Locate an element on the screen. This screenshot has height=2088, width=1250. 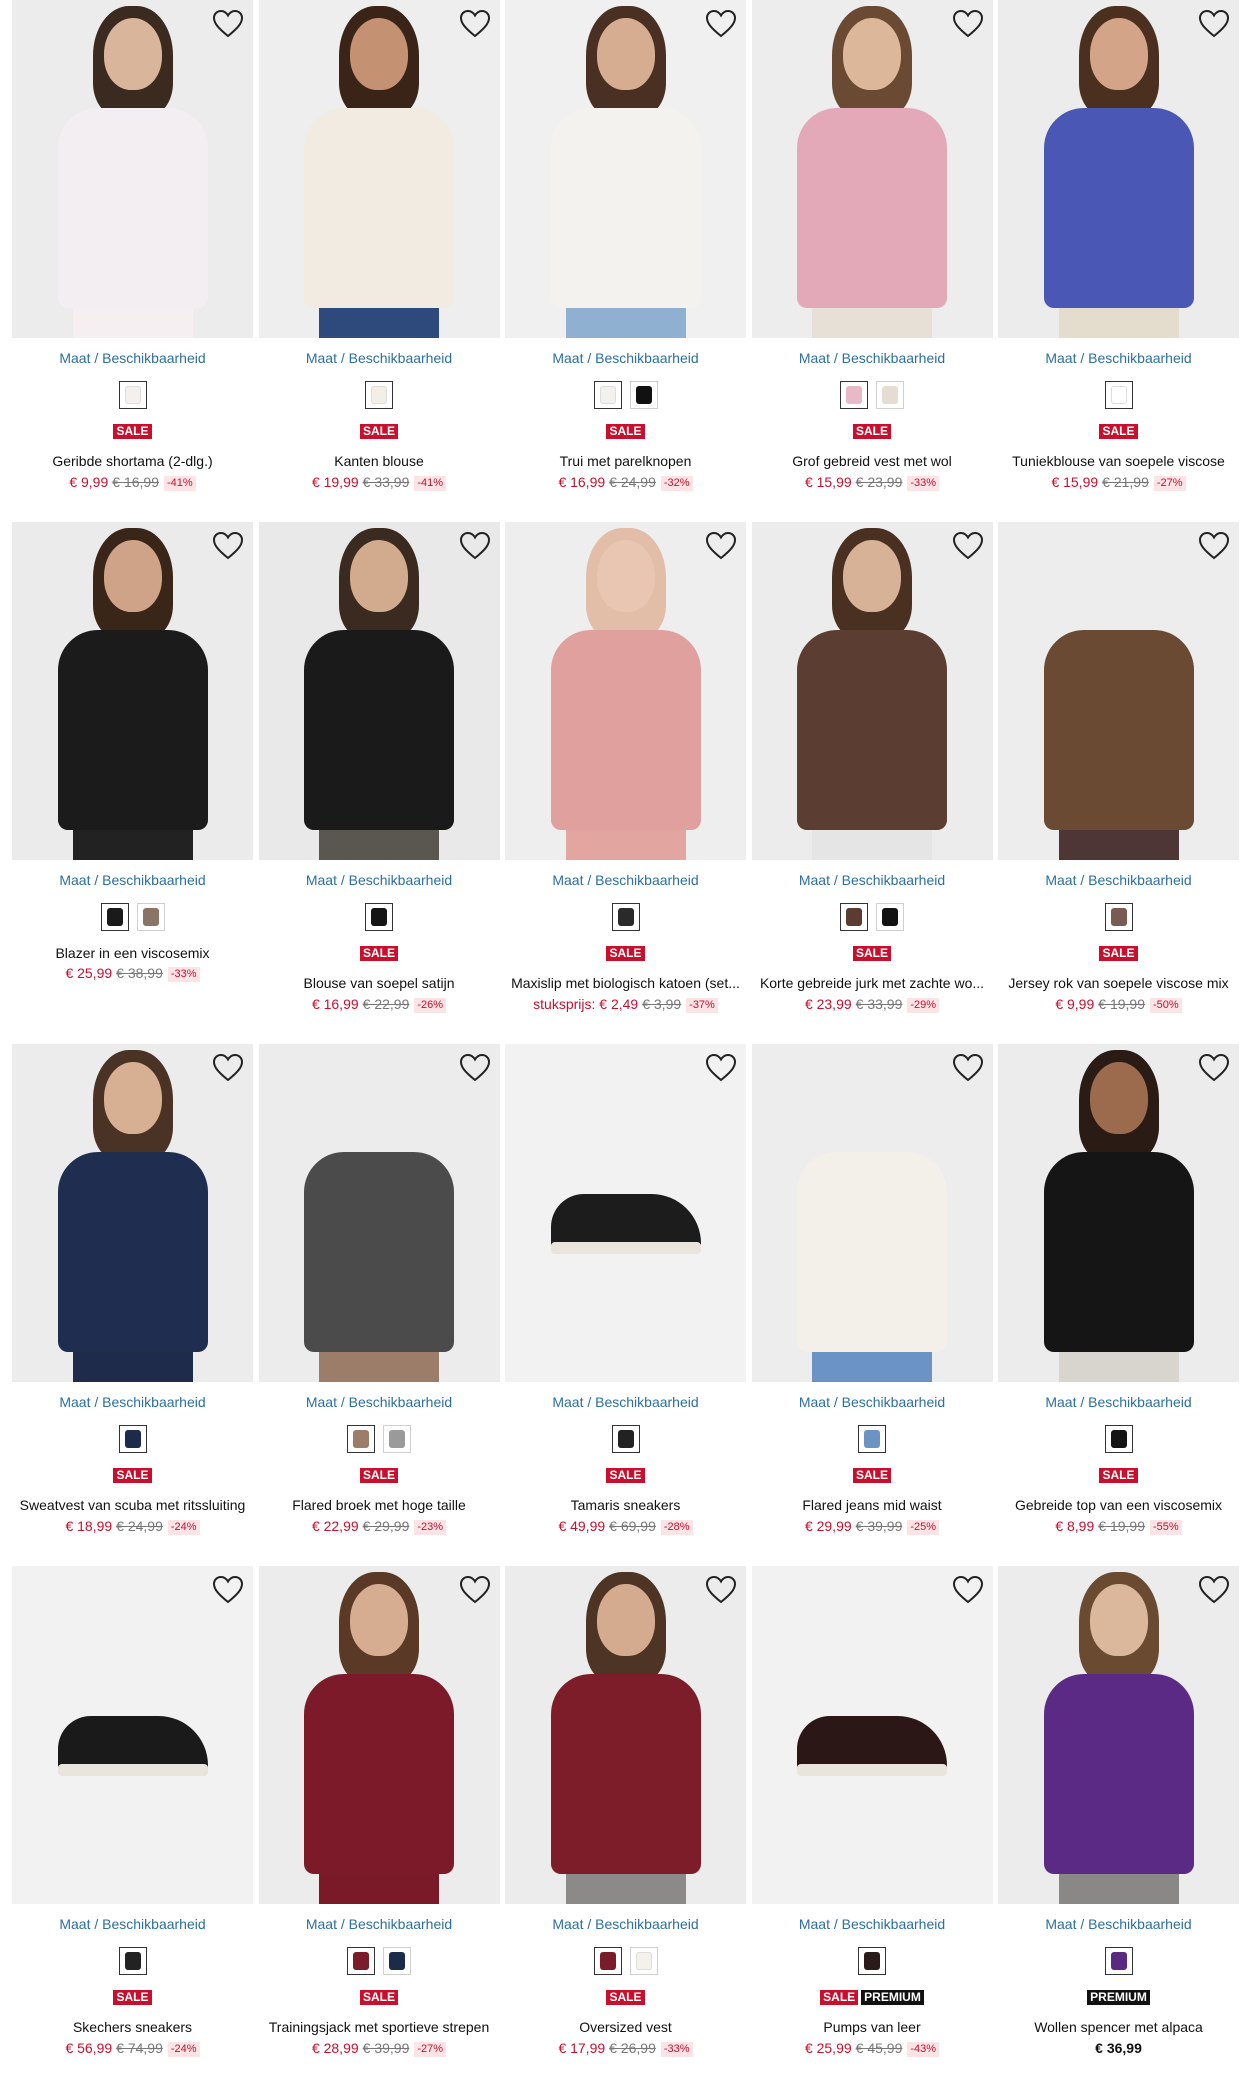
product-title: Skechers sneakers is located at coordinates (132, 2027).